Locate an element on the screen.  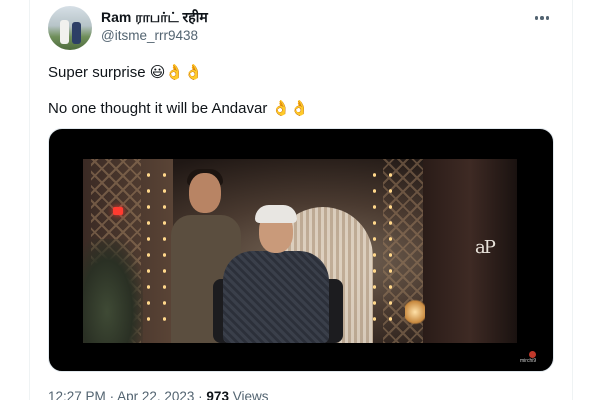
tweet-author: Ram ராபர்ட் रहीम @itsme_rrr9438 is located at coordinates (154, 26).